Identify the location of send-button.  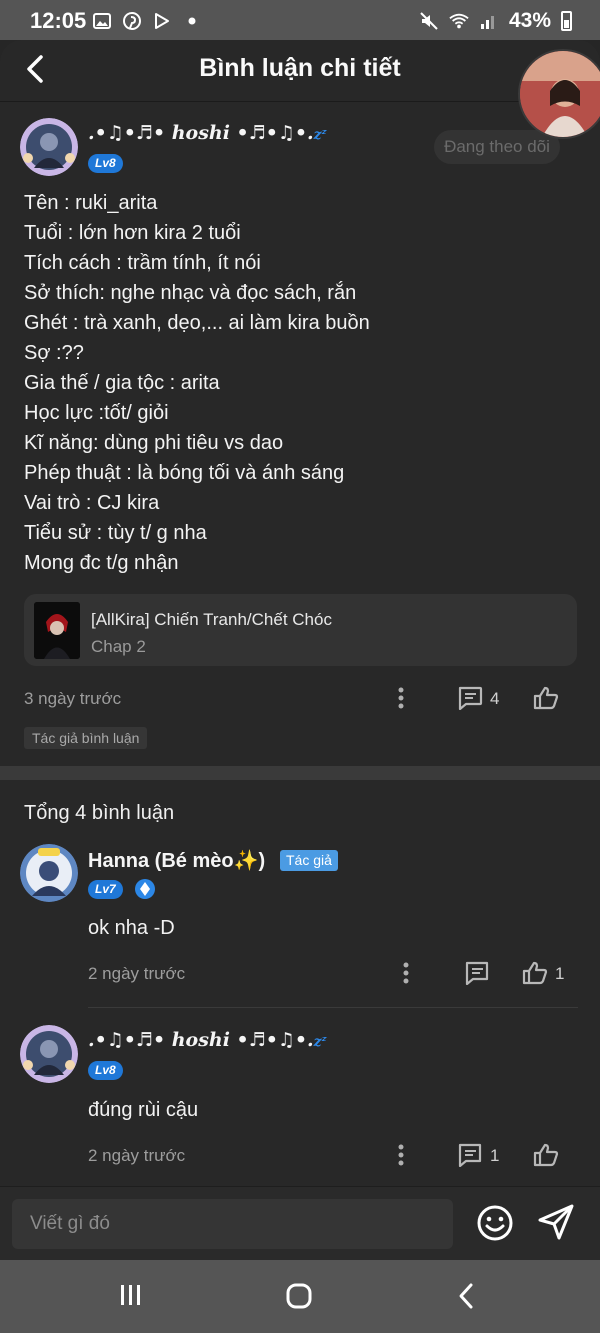
(556, 1224).